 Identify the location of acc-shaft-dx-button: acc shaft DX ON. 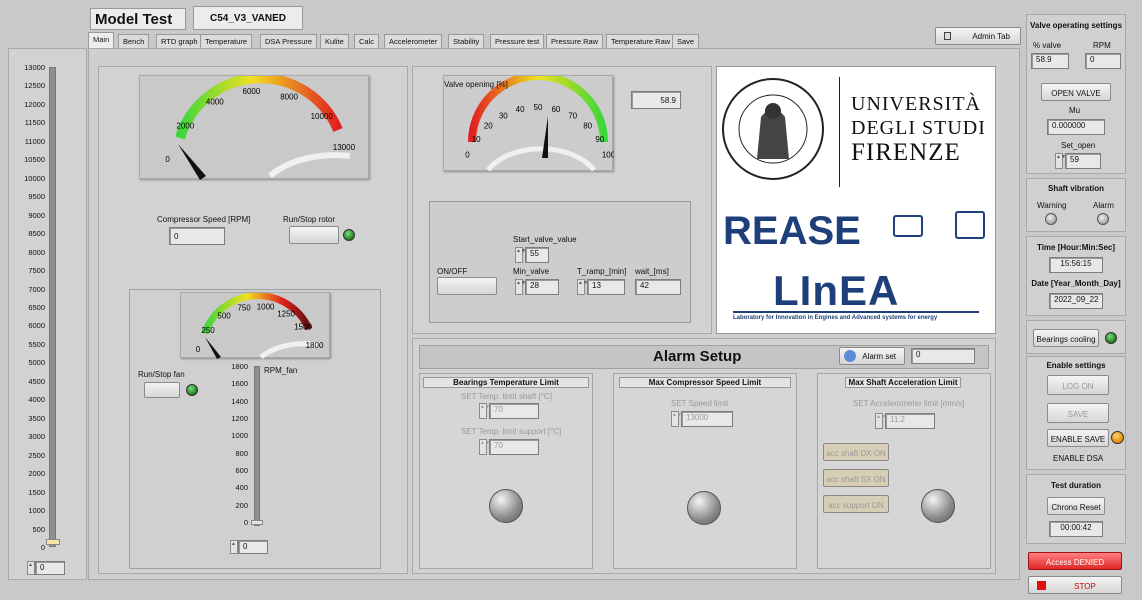
(856, 452).